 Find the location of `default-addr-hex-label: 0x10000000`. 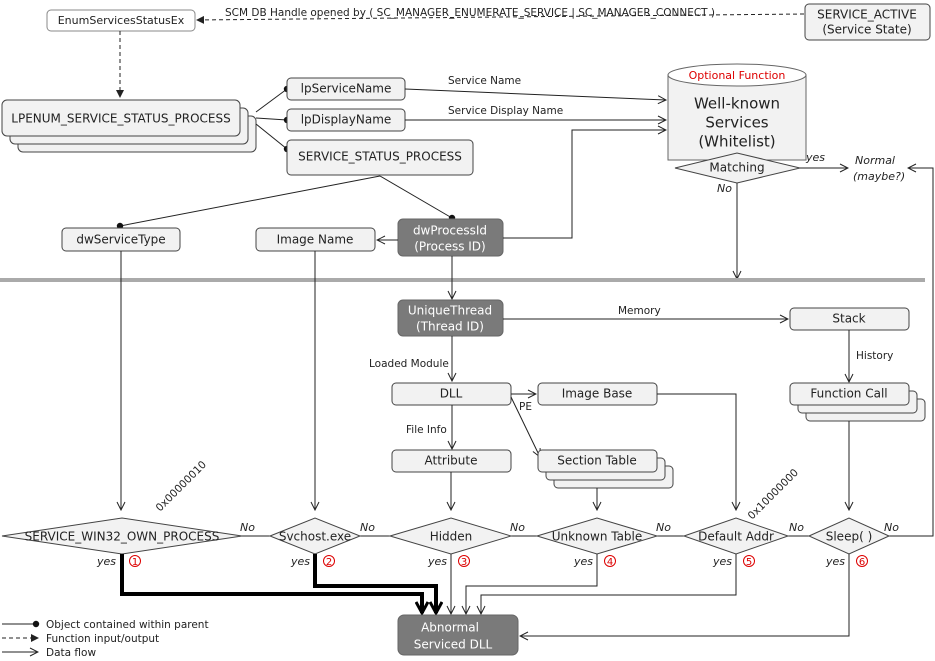

default-addr-hex-label: 0x10000000 is located at coordinates (773, 494).